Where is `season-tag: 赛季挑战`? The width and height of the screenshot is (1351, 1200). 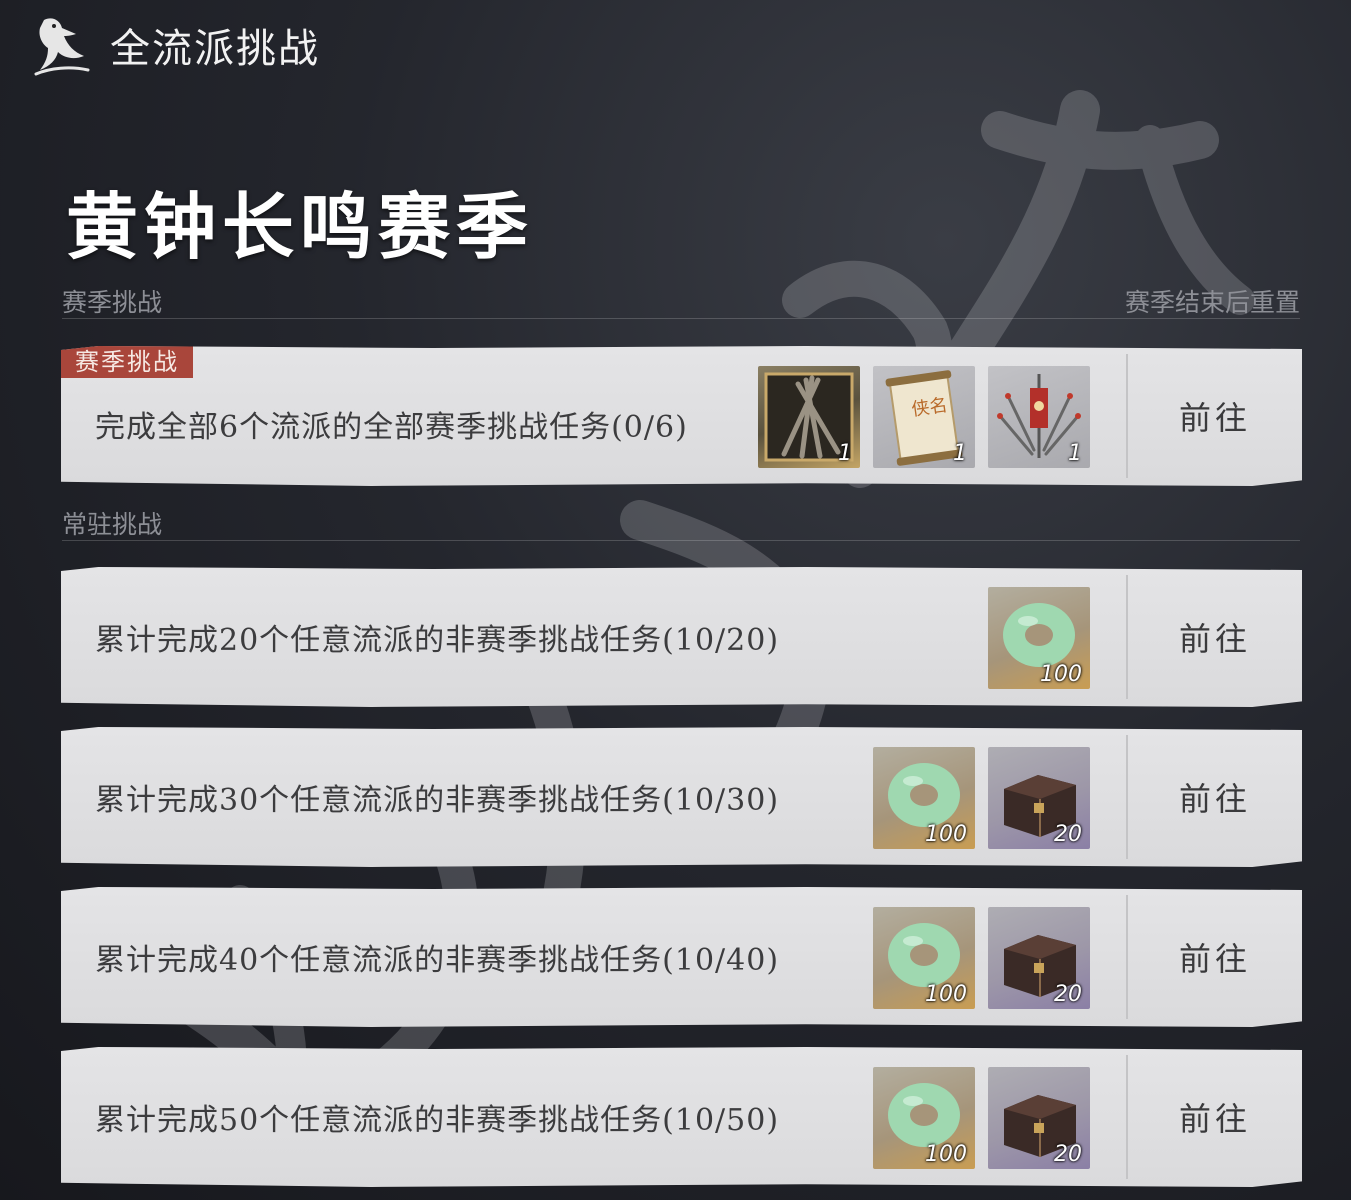 season-tag: 赛季挑战 is located at coordinates (127, 362).